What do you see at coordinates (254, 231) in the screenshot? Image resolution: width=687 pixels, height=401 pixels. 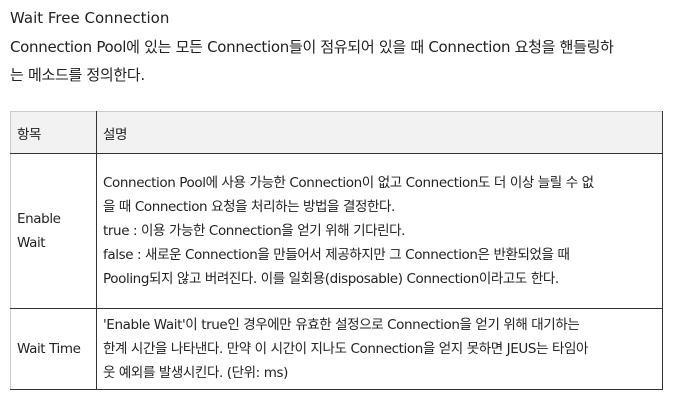 I see `desc-line: true : 이용 가능한 Connection을 얻기 위해 기다린다.` at bounding box center [254, 231].